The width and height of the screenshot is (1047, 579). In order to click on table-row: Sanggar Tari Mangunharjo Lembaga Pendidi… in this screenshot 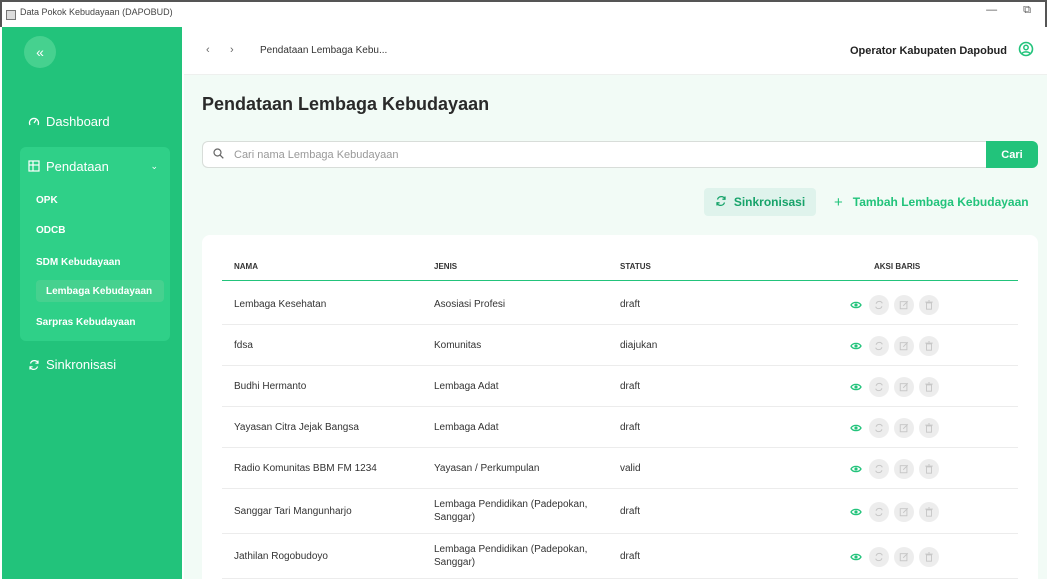, I will do `click(620, 511)`.